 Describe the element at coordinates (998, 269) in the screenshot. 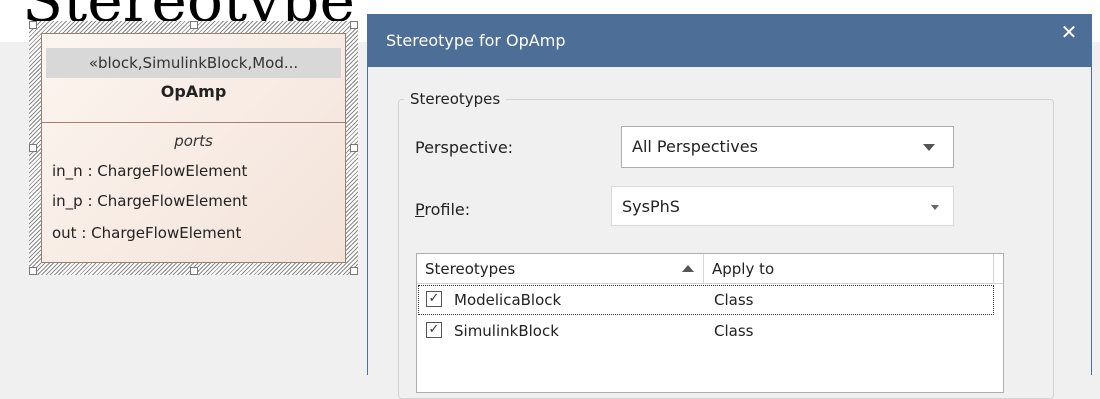

I see `column-header-filler` at that location.